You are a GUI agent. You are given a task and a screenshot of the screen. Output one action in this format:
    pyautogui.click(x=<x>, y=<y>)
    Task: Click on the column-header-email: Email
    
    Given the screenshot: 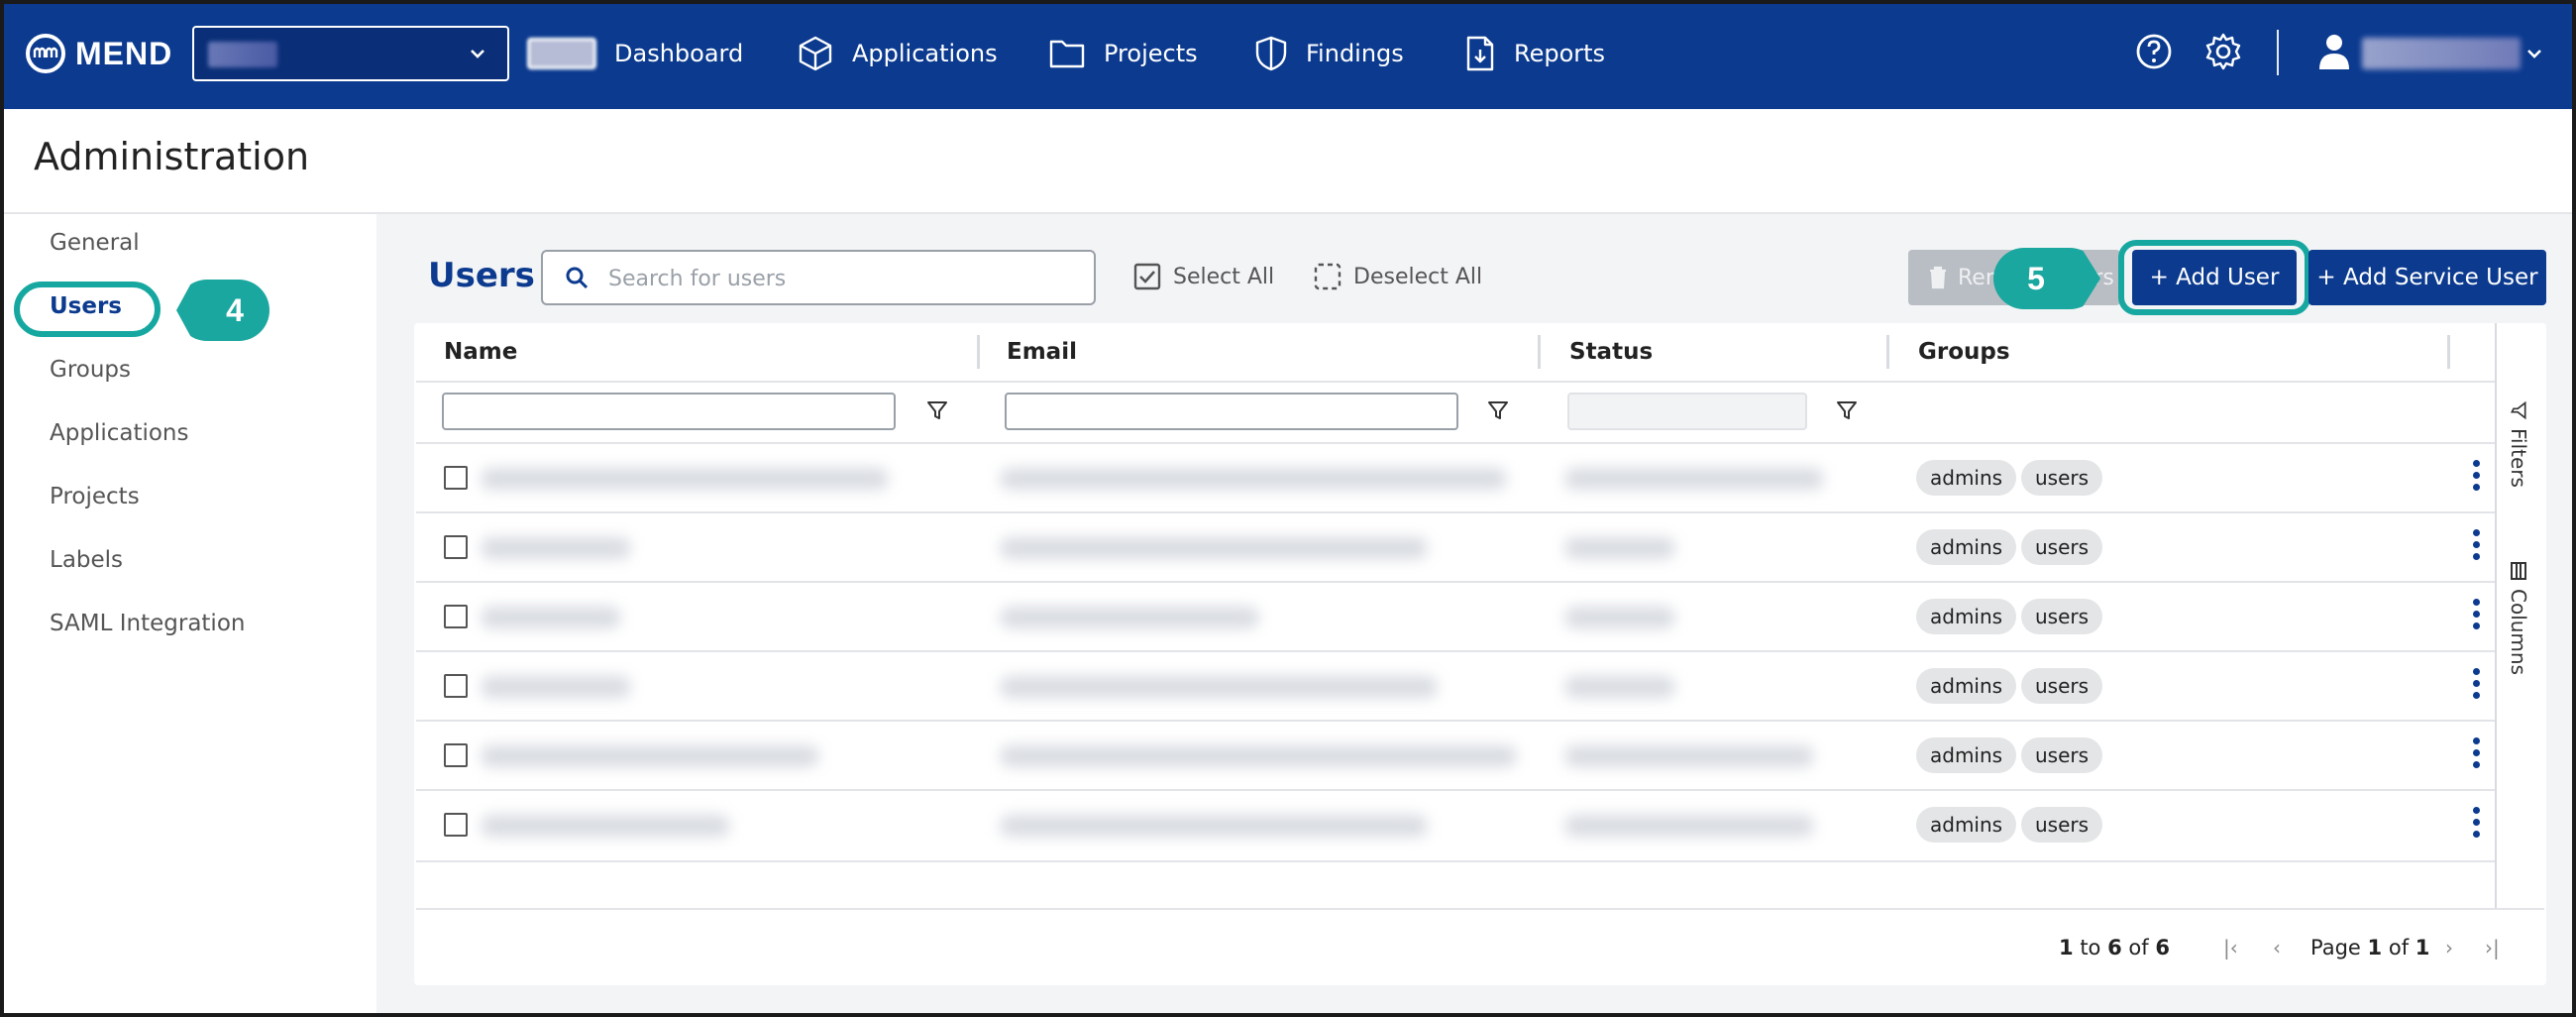 What is the action you would take?
    pyautogui.click(x=1042, y=352)
    